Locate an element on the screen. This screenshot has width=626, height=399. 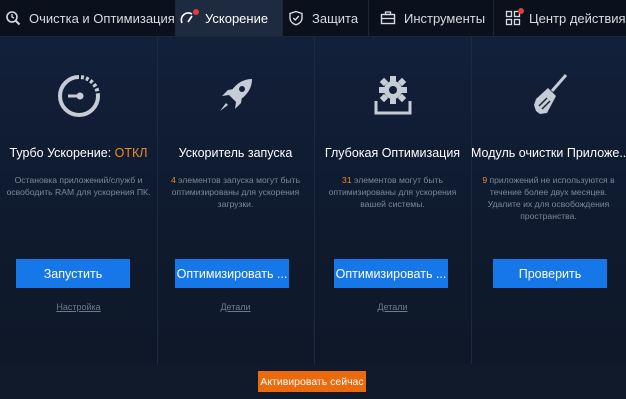
tab-clean-optimize: Очистка и Оптимизация is located at coordinates (88, 18).